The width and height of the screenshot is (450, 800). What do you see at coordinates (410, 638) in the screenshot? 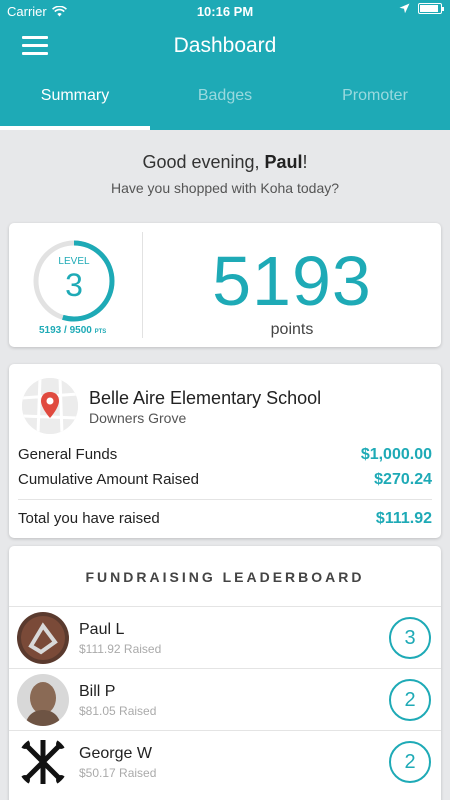
I see `rank-badge: 3` at bounding box center [410, 638].